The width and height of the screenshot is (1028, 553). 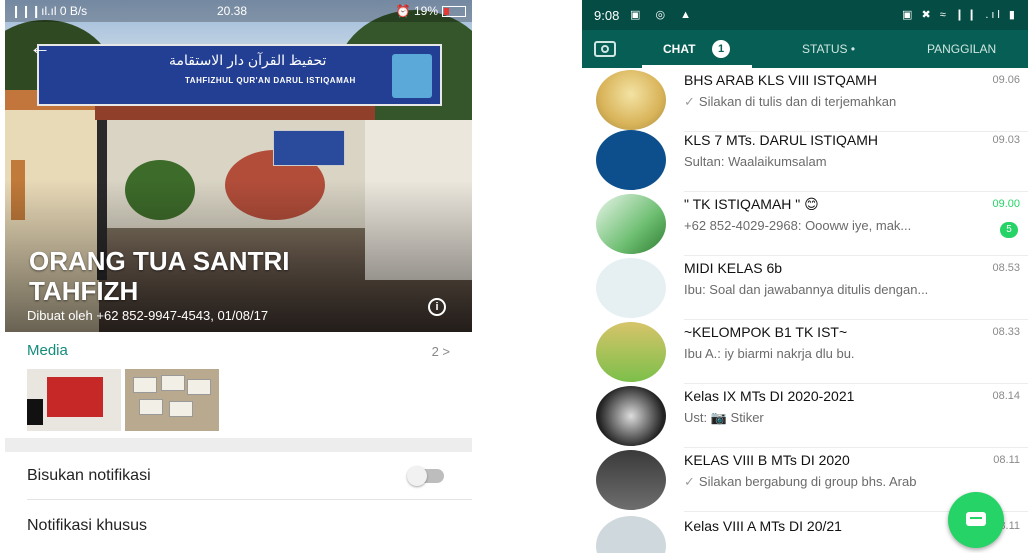 I want to click on chat-message-text: Ust: 📷 Stiker, so click(x=724, y=417).